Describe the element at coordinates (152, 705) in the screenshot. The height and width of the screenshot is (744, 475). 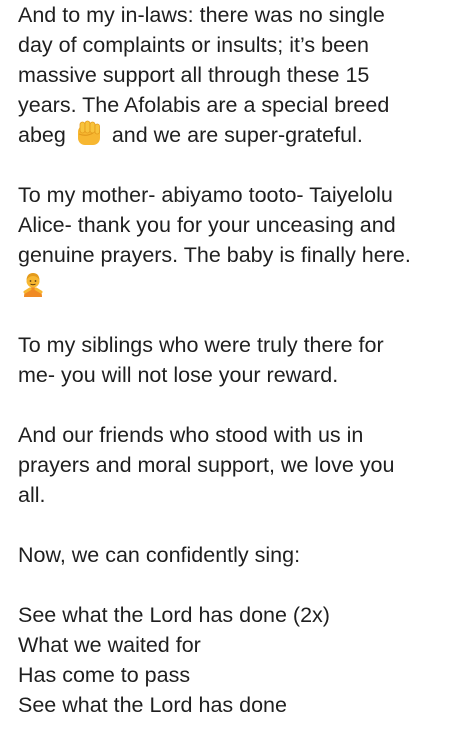
I see `text-line: See what the Lord has done` at that location.